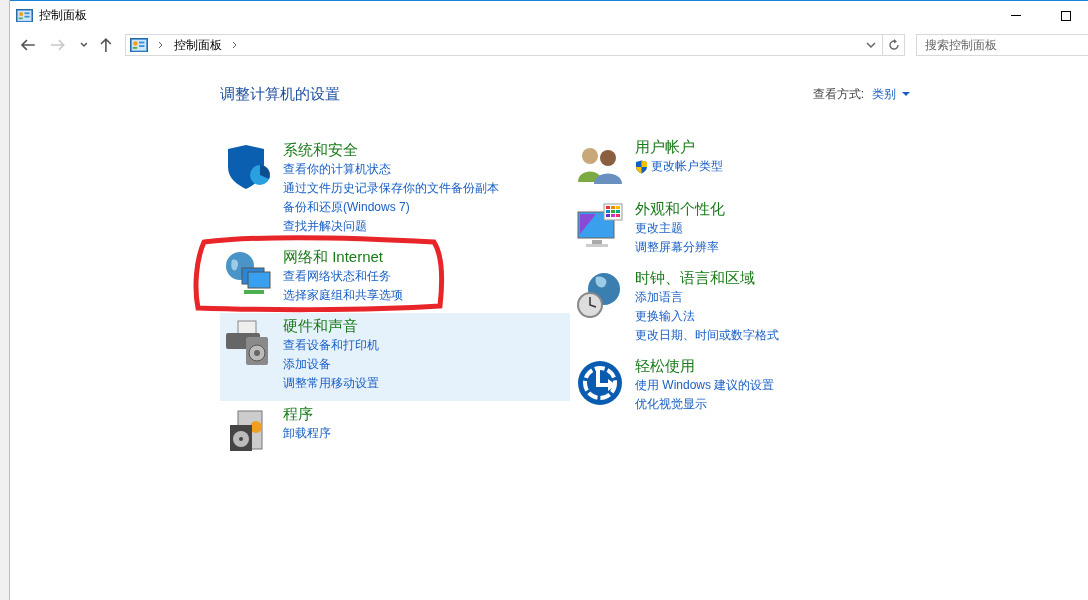 Image resolution: width=1088 pixels, height=600 pixels. What do you see at coordinates (659, 228) in the screenshot?
I see `task-link: 更改主题` at bounding box center [659, 228].